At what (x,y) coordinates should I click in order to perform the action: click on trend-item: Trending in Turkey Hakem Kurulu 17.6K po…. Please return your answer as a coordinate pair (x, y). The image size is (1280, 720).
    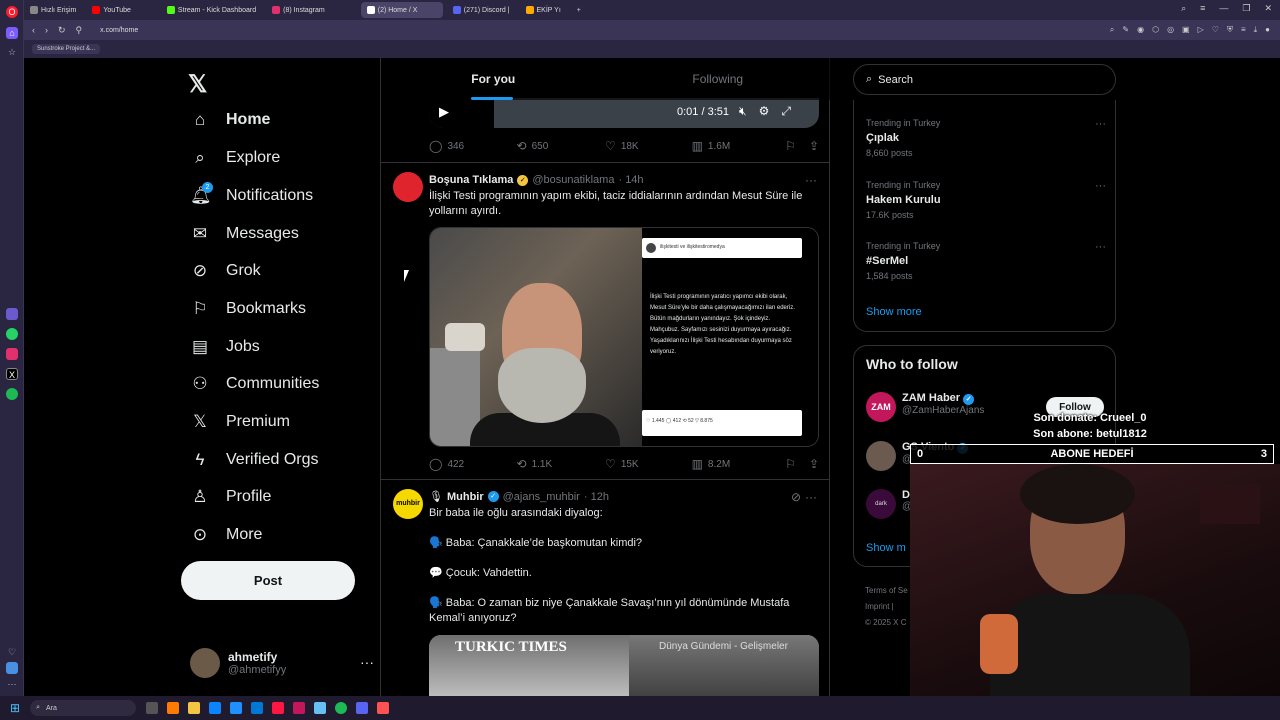
    Looking at the image, I should click on (986, 200).